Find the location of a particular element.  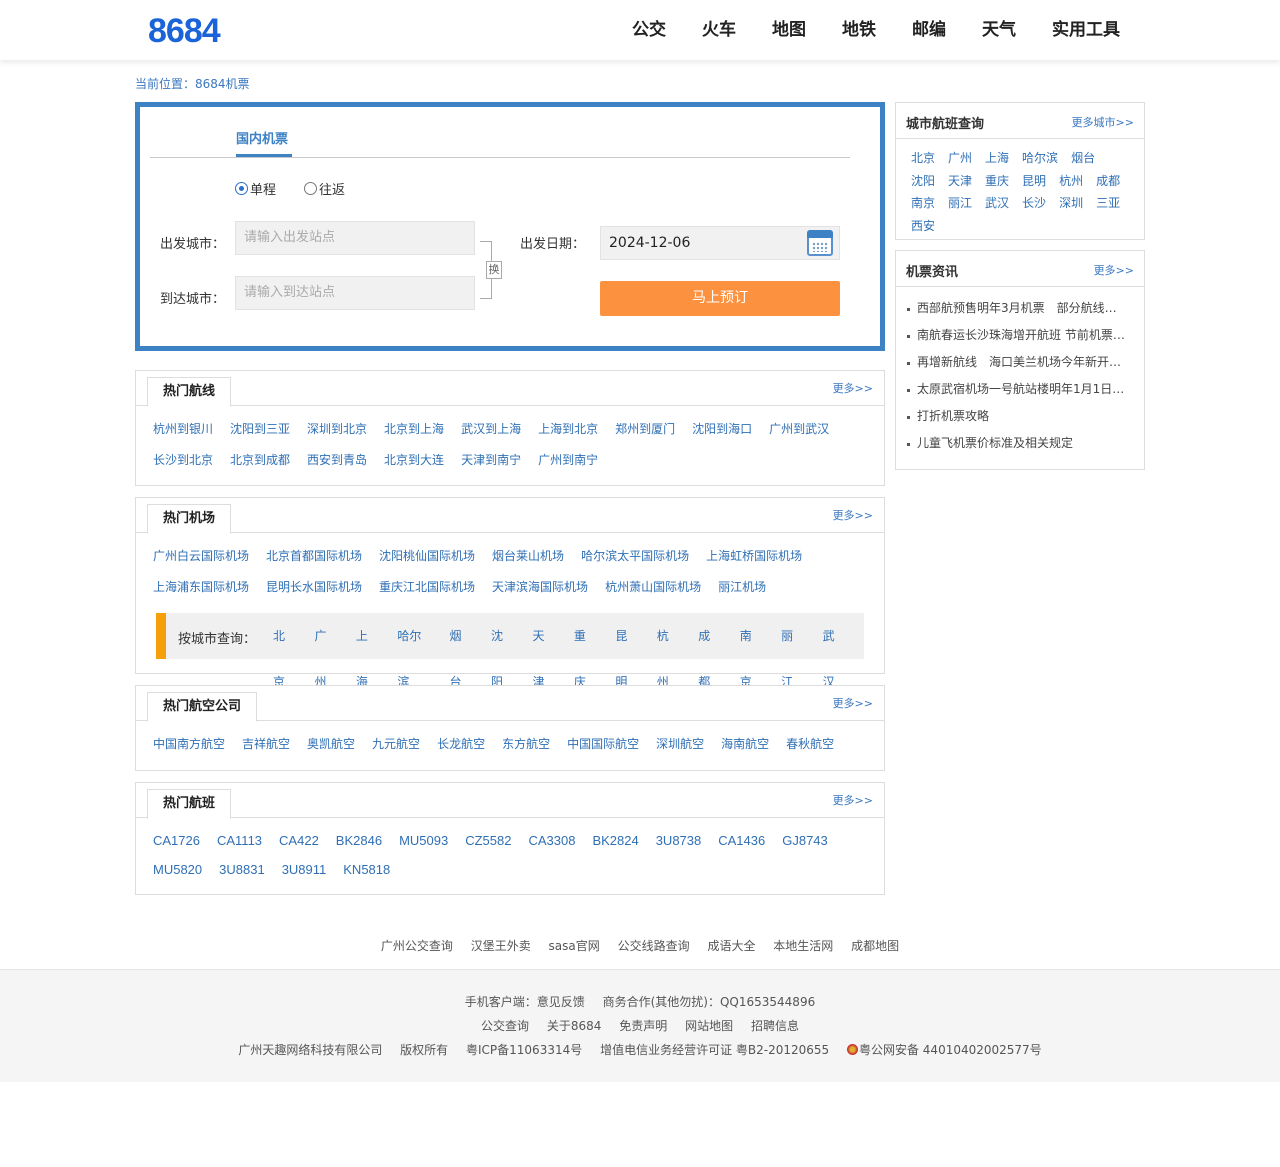

route-link: 郑州到厦门 is located at coordinates (645, 429).